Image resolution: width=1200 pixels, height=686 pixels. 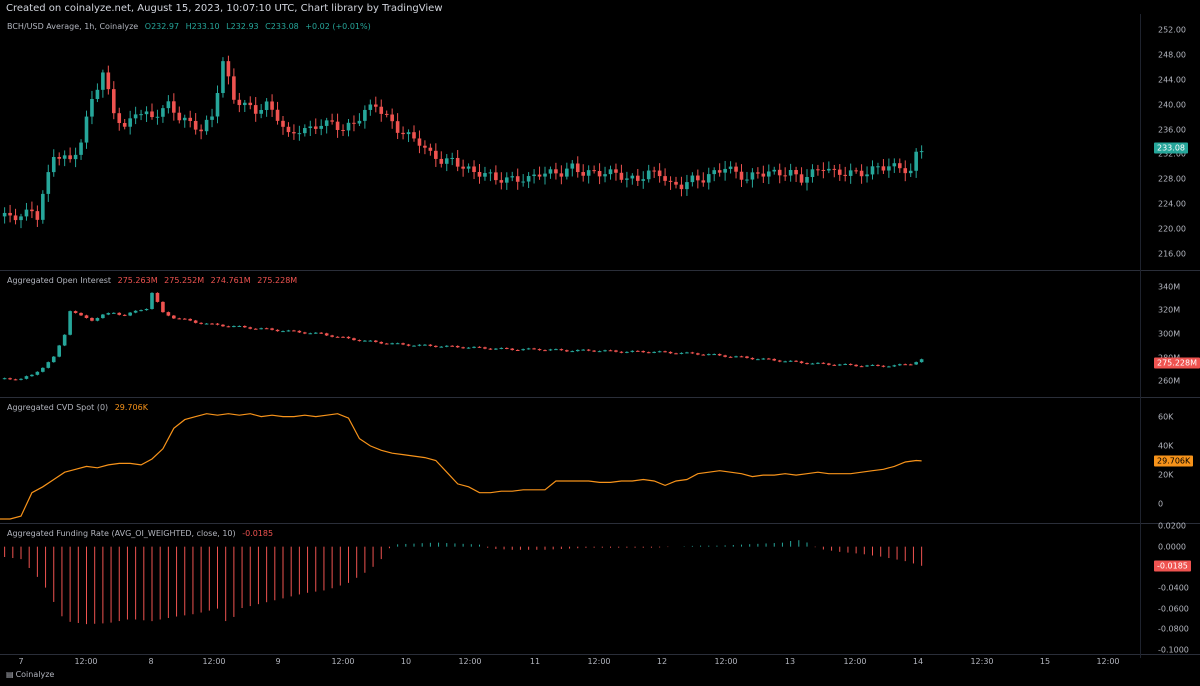 I want to click on oi-legend-low: 274.761M, so click(x=230, y=280).